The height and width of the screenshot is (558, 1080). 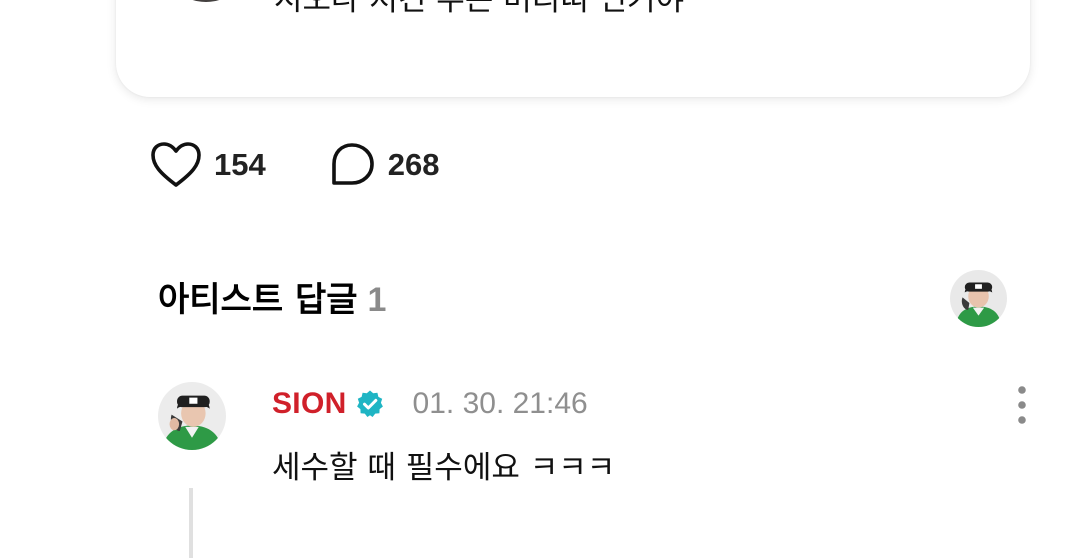 What do you see at coordinates (325, 165) in the screenshot?
I see `post-actions: 154 268` at bounding box center [325, 165].